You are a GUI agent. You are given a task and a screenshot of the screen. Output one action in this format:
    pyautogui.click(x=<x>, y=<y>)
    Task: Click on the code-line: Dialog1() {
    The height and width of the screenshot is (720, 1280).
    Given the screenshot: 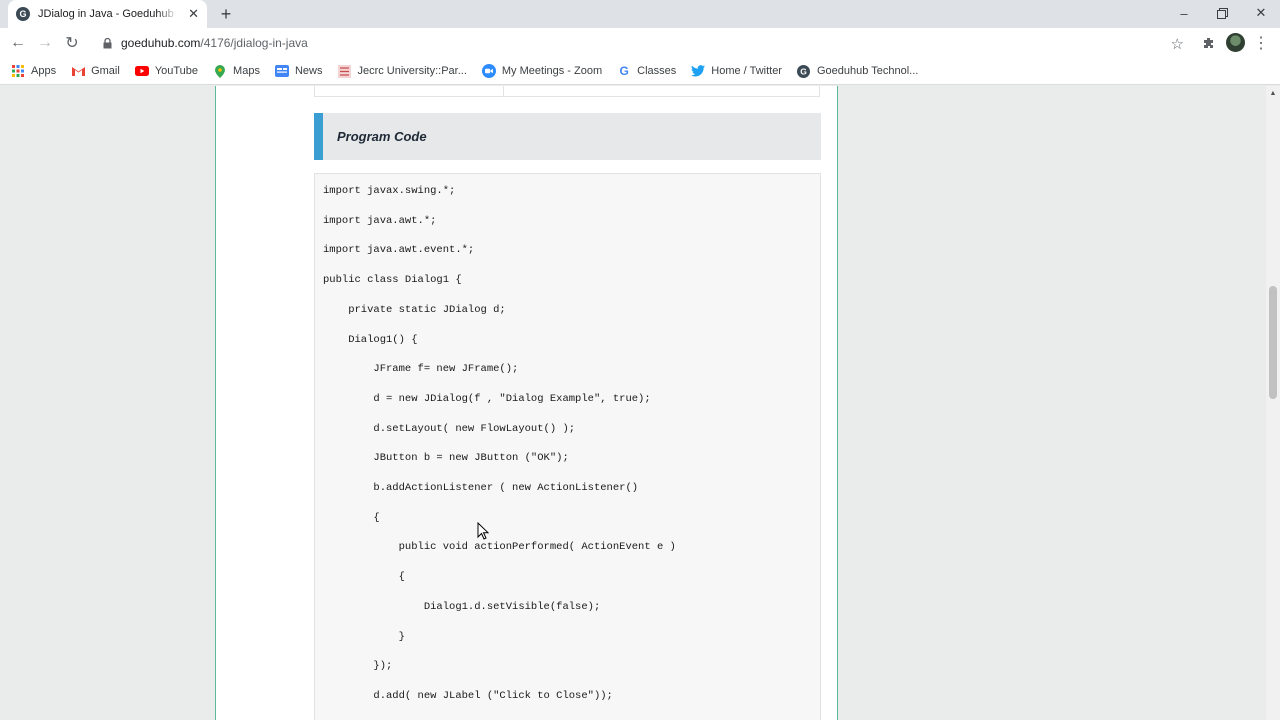 What is the action you would take?
    pyautogui.click(x=370, y=339)
    